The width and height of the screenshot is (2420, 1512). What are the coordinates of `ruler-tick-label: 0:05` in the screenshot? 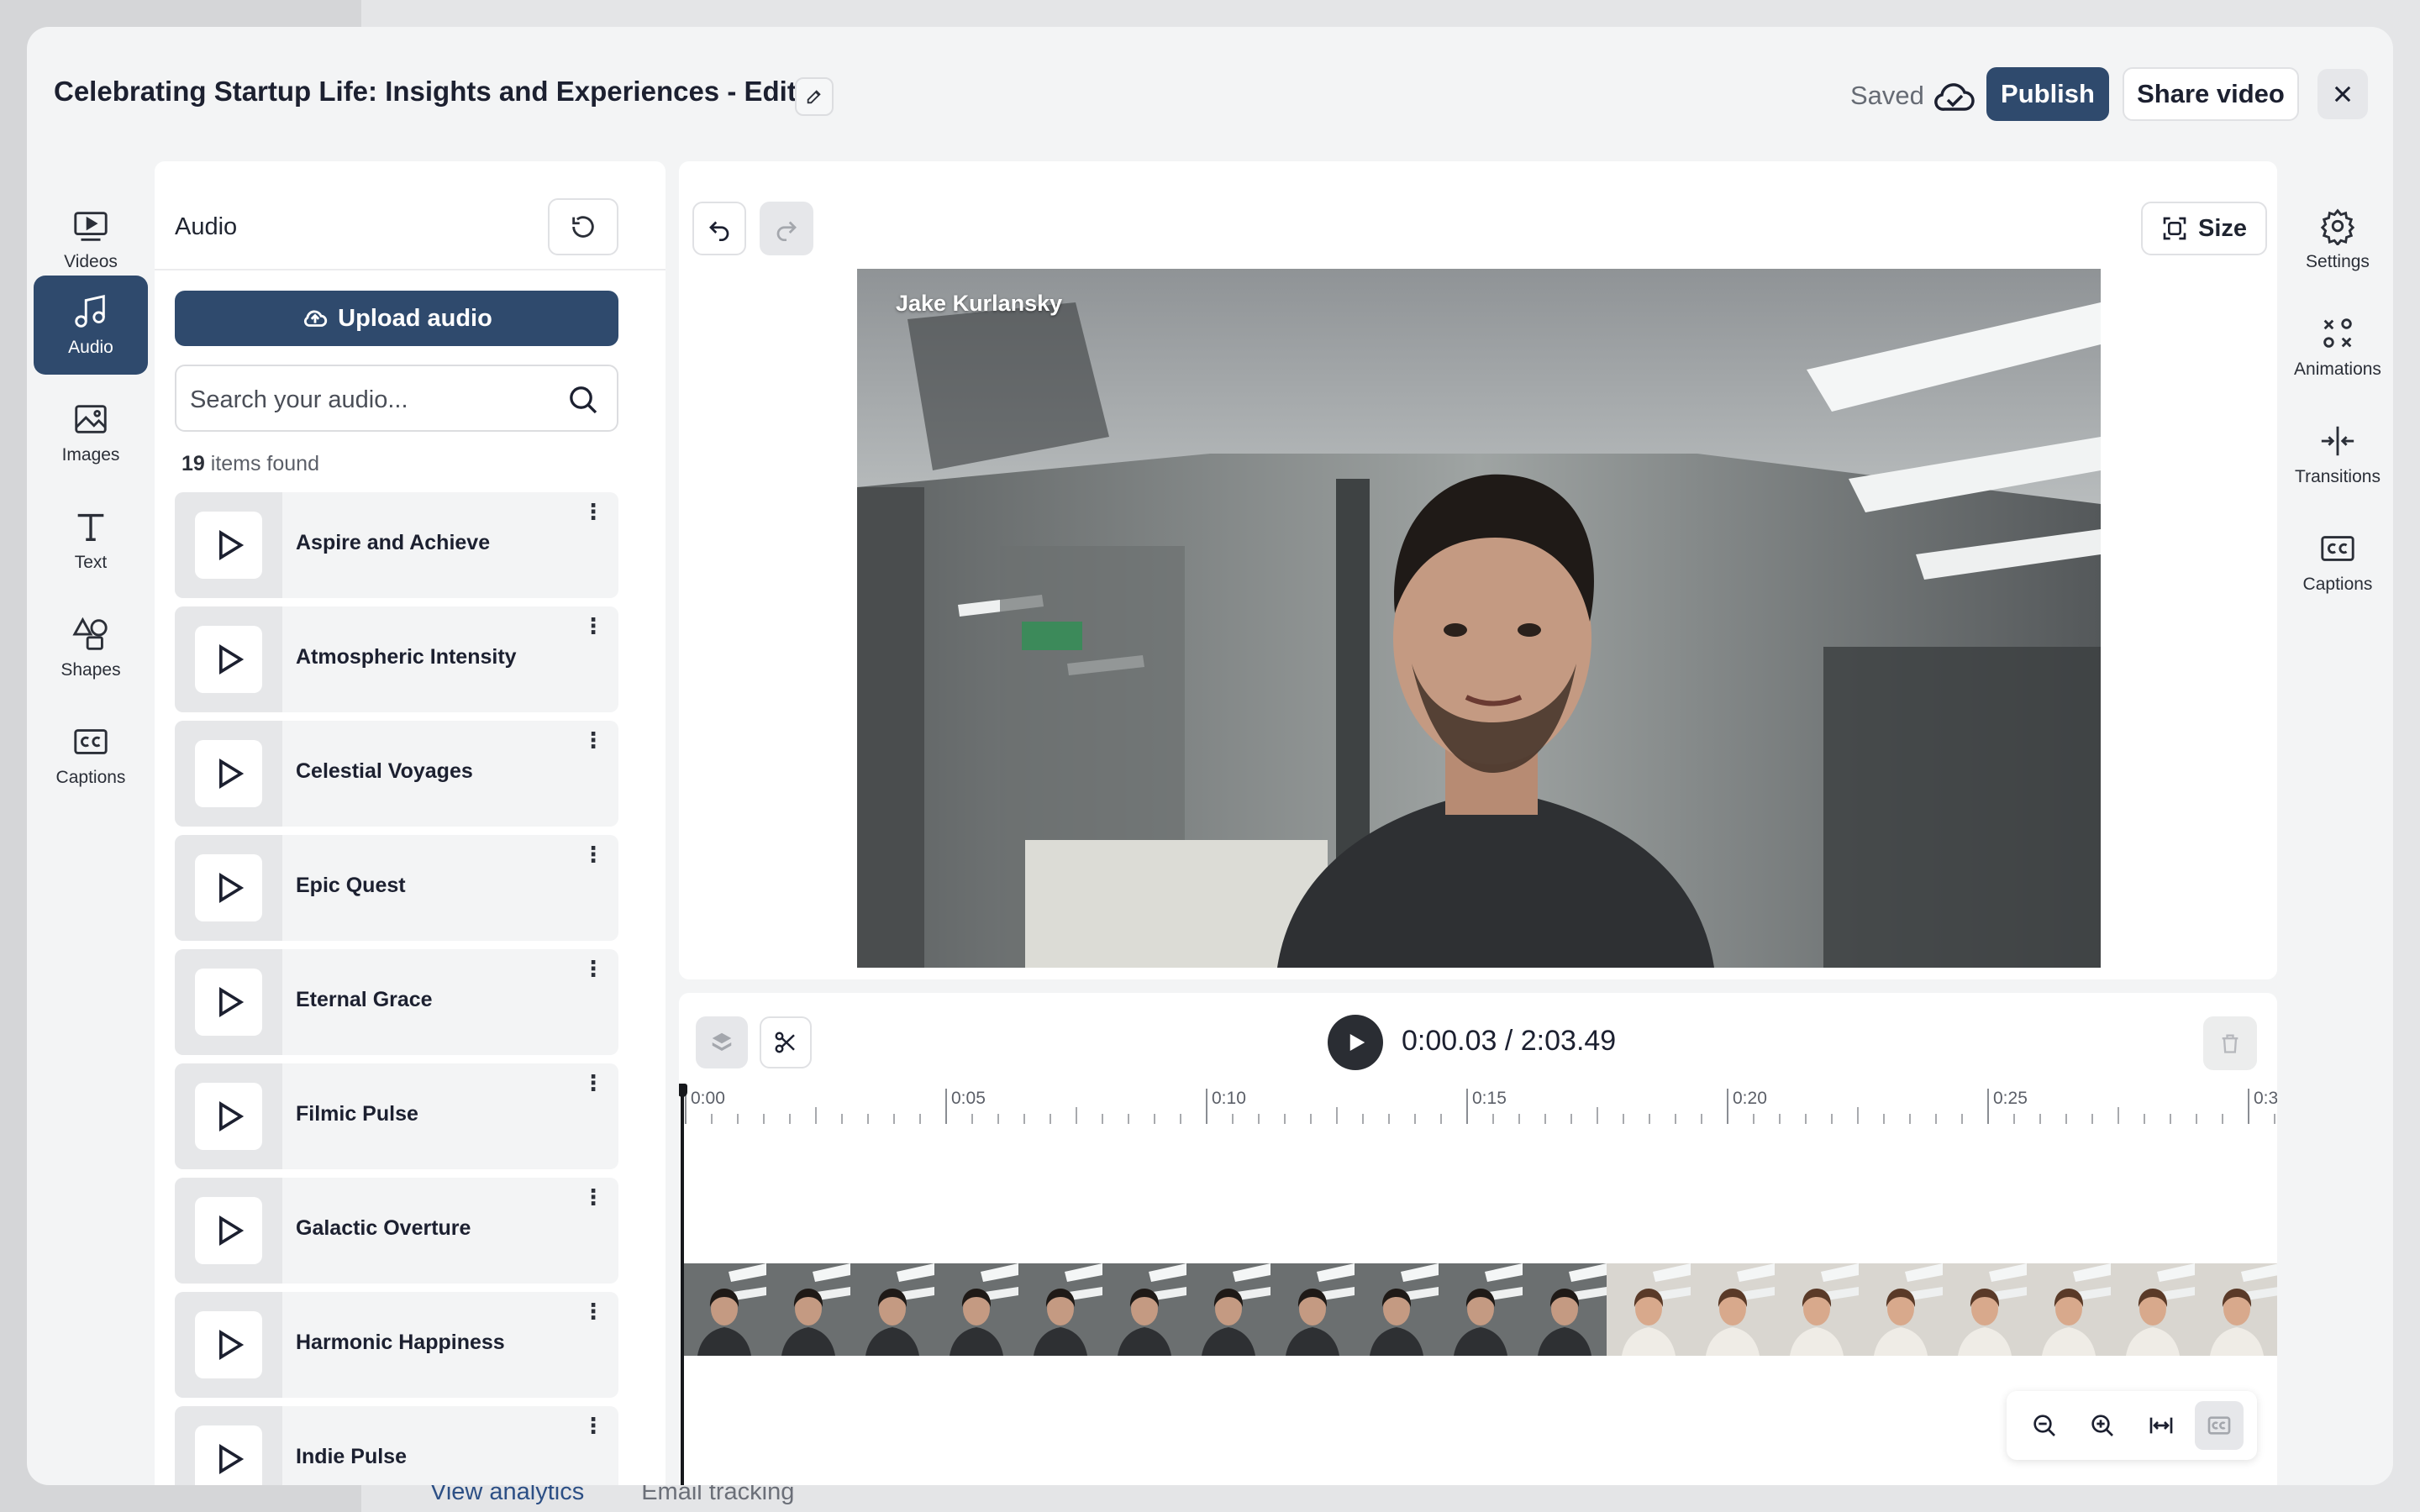 It's located at (968, 1098).